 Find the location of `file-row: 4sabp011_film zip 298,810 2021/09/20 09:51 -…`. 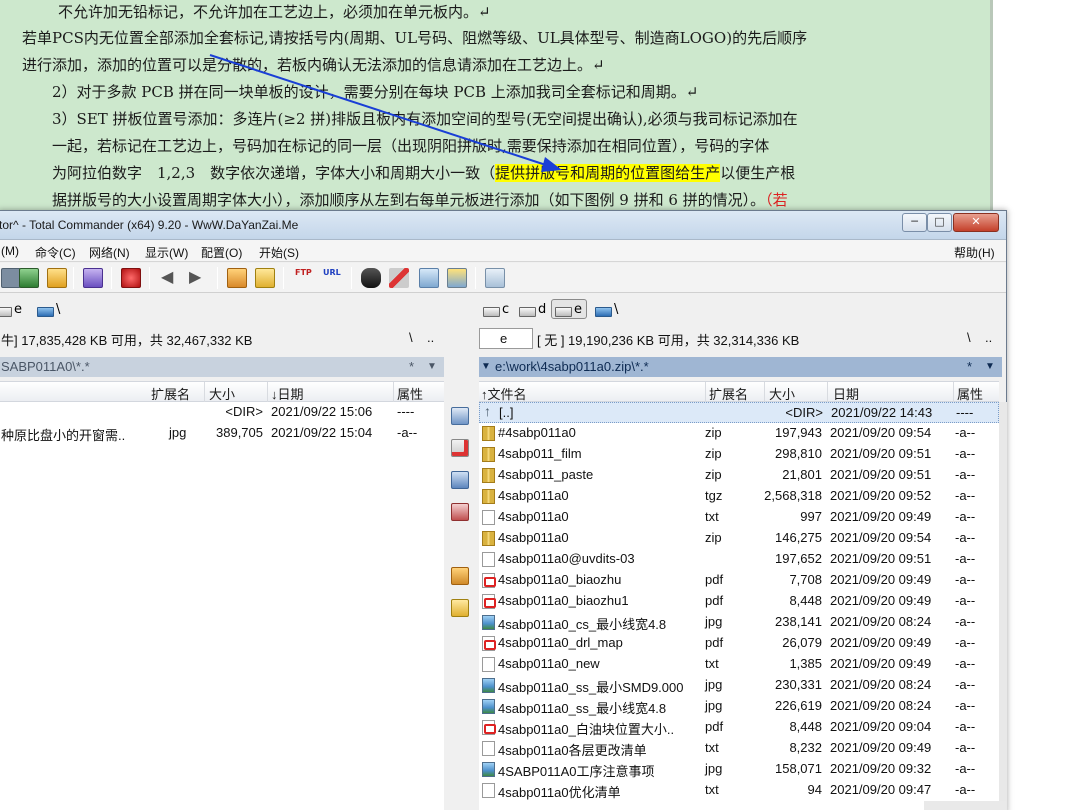

file-row: 4sabp011_film zip 298,810 2021/09/20 09:51 -… is located at coordinates (739, 454).